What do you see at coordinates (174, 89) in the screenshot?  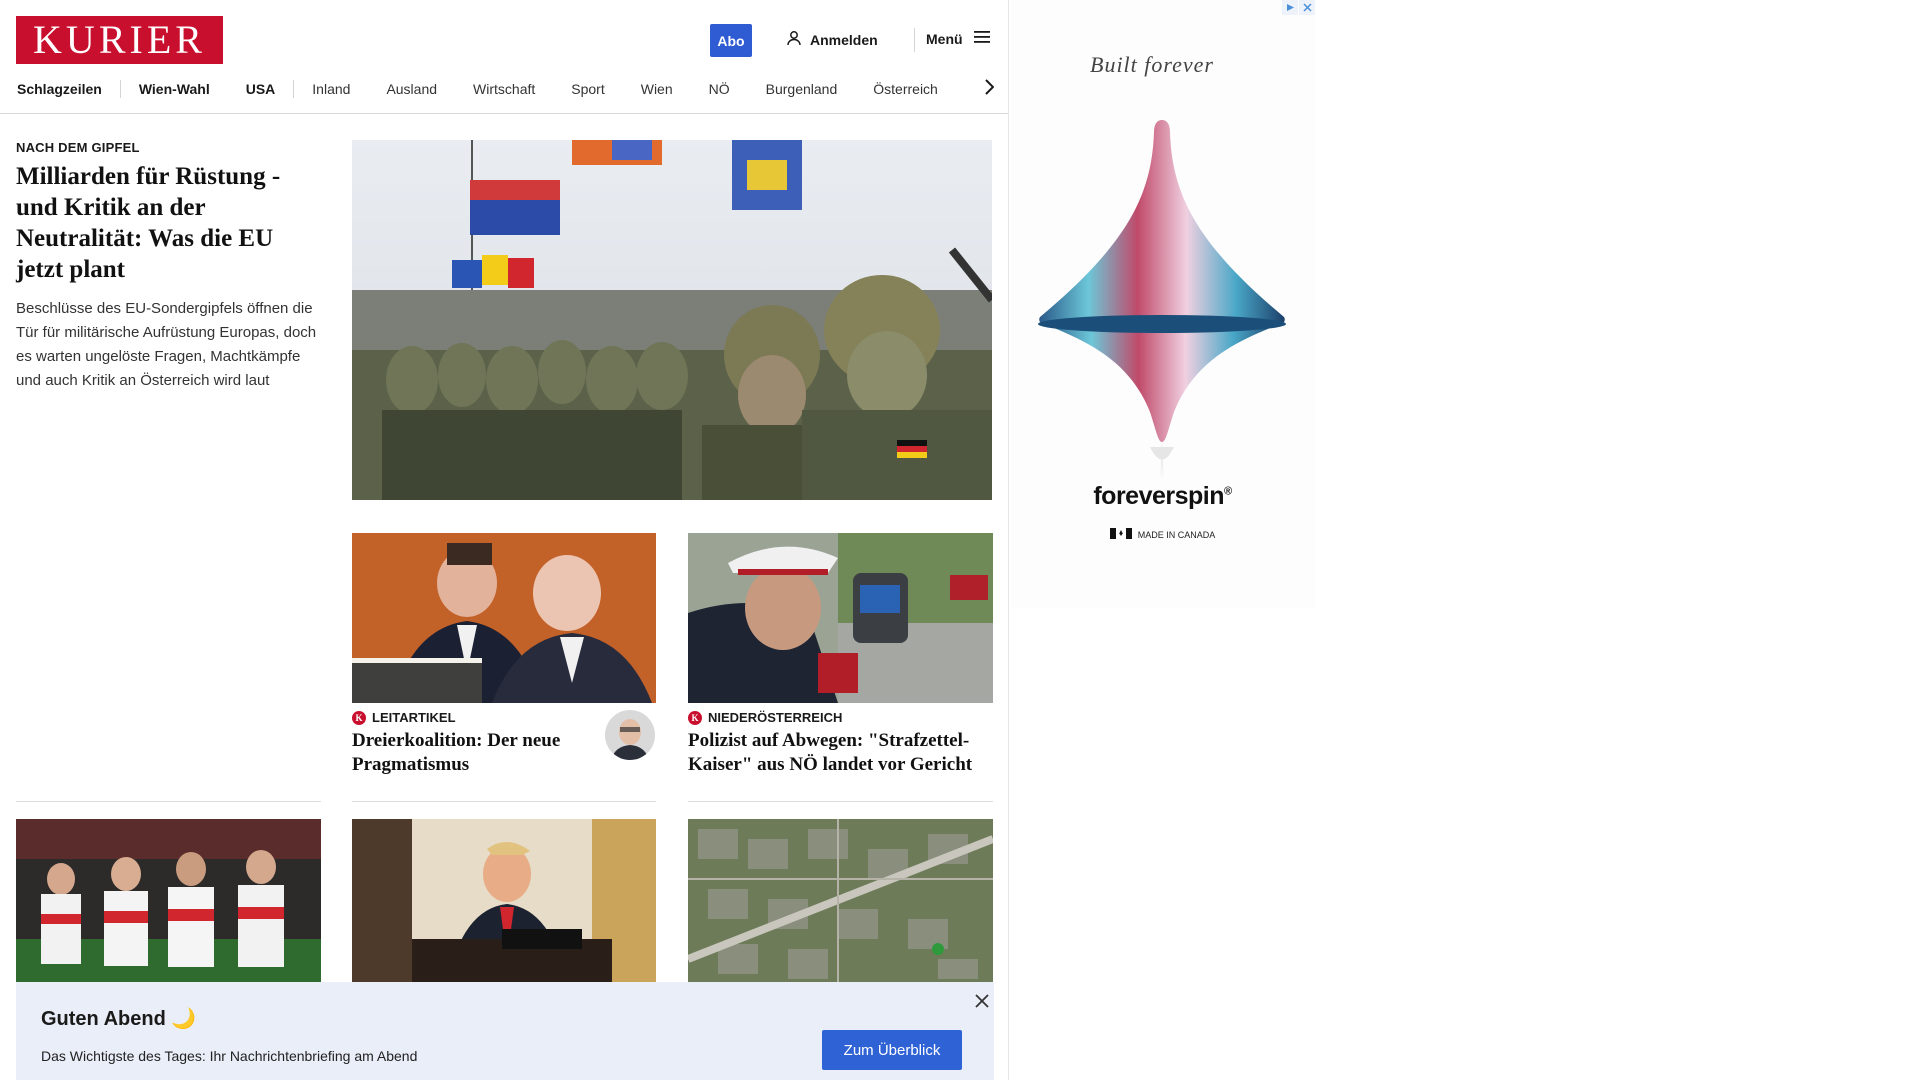 I see `nav-item-wien-wahl: Wien-Wahl` at bounding box center [174, 89].